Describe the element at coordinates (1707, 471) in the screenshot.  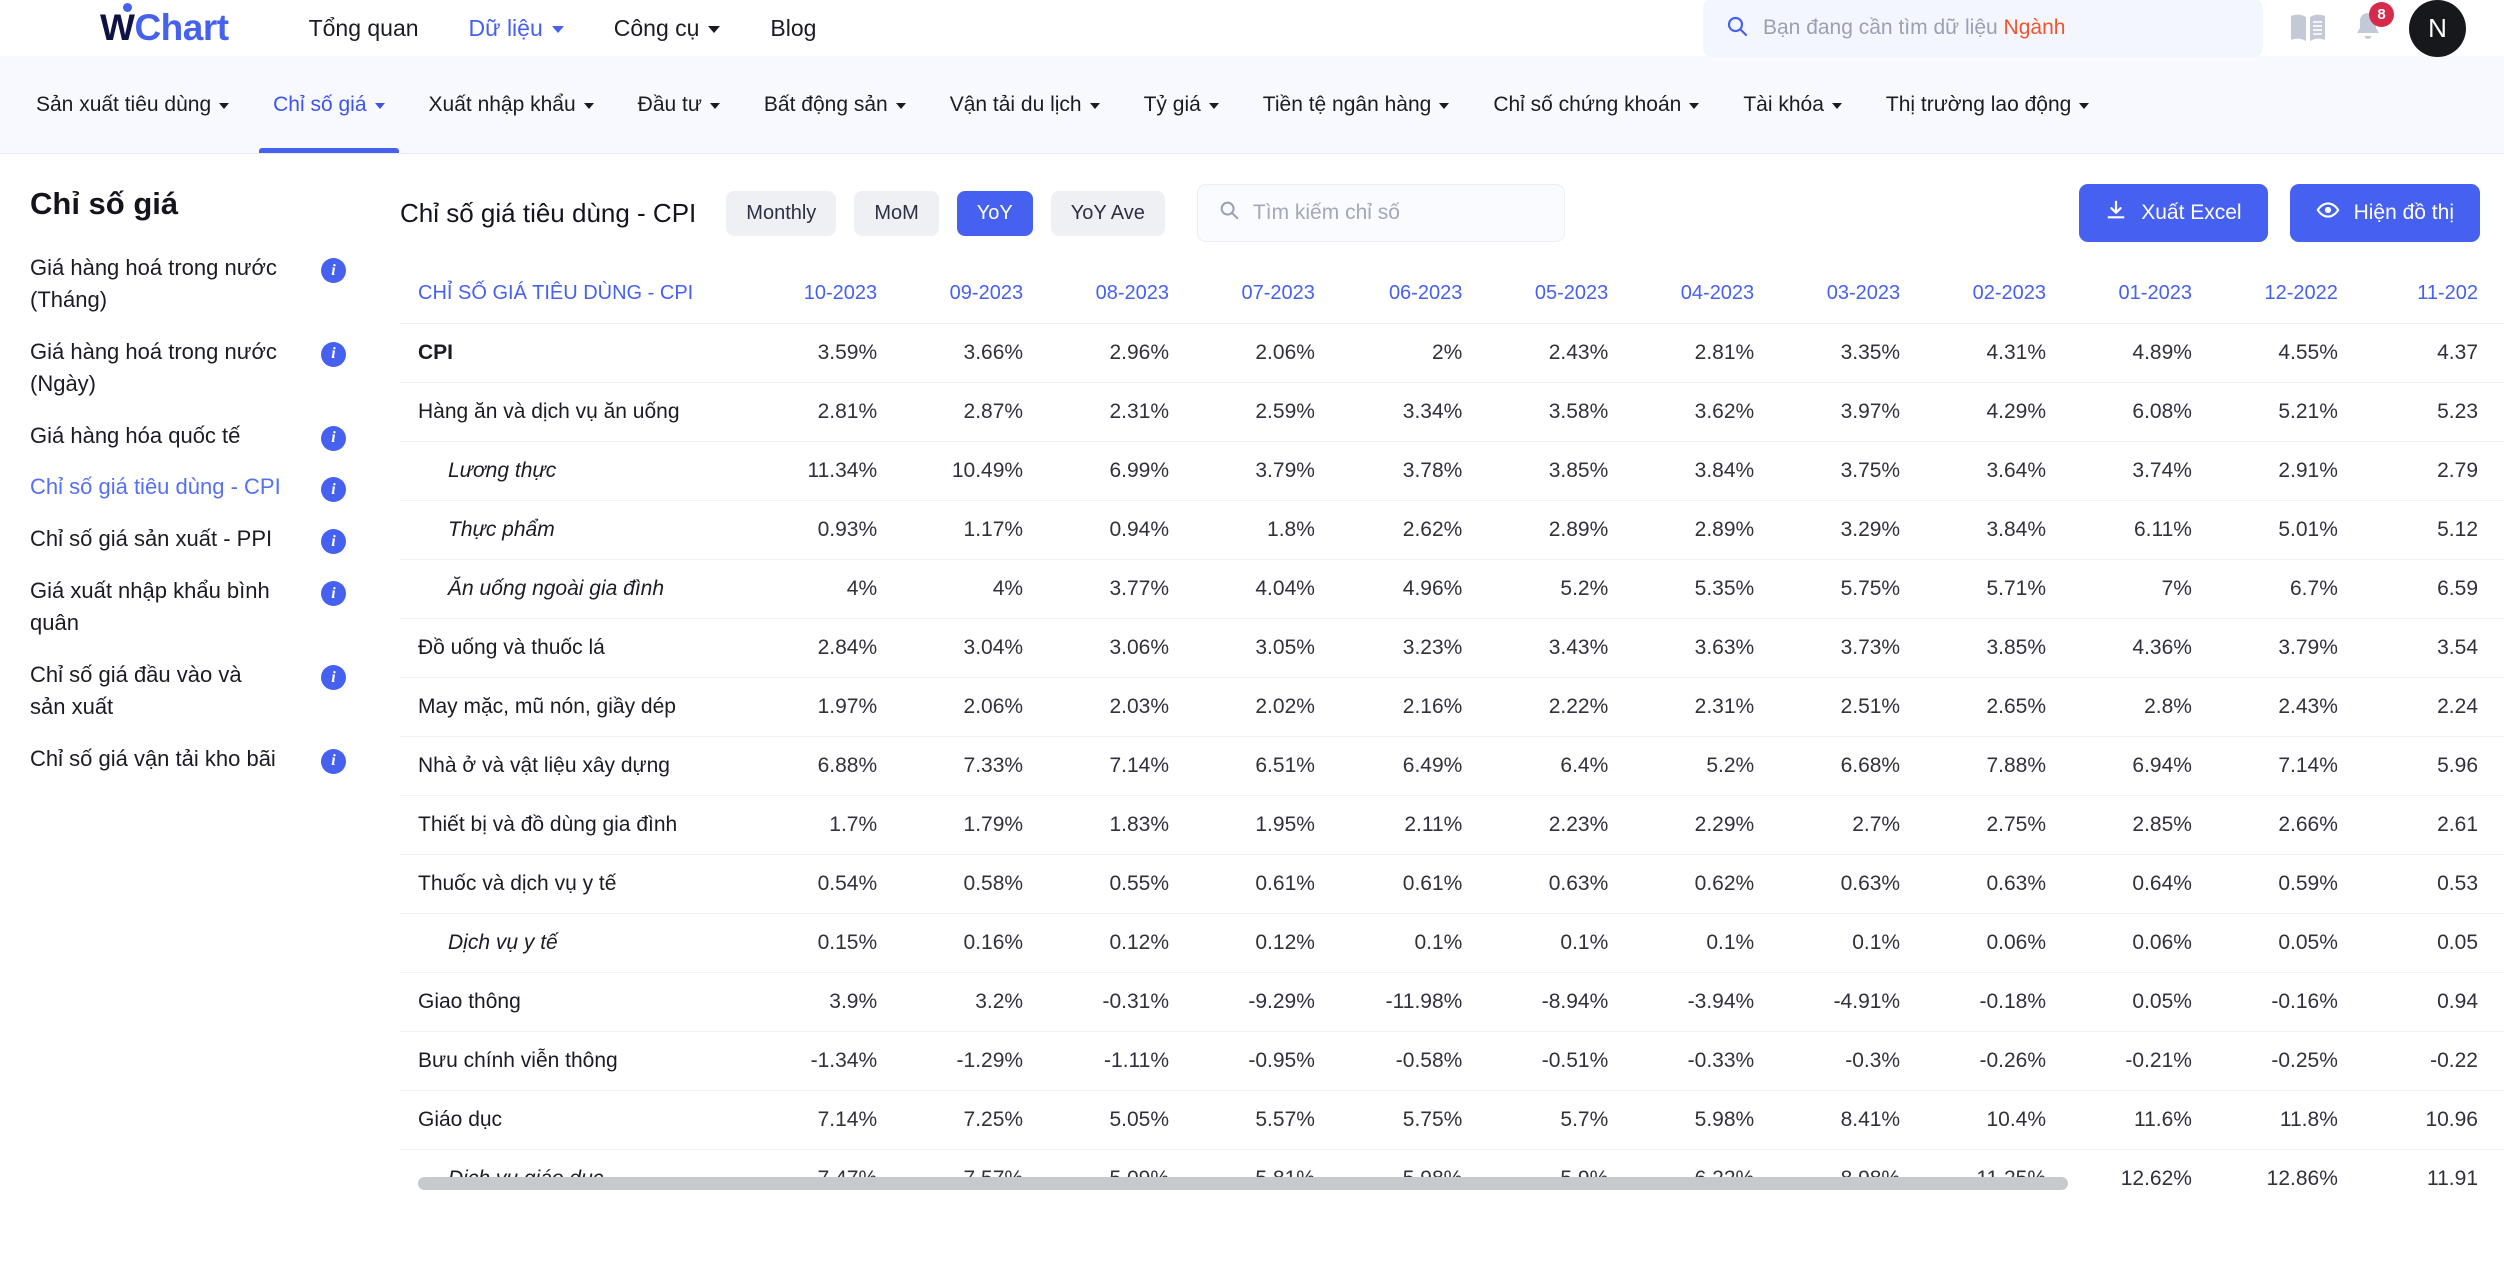
I see `cell-value: 3.84%` at that location.